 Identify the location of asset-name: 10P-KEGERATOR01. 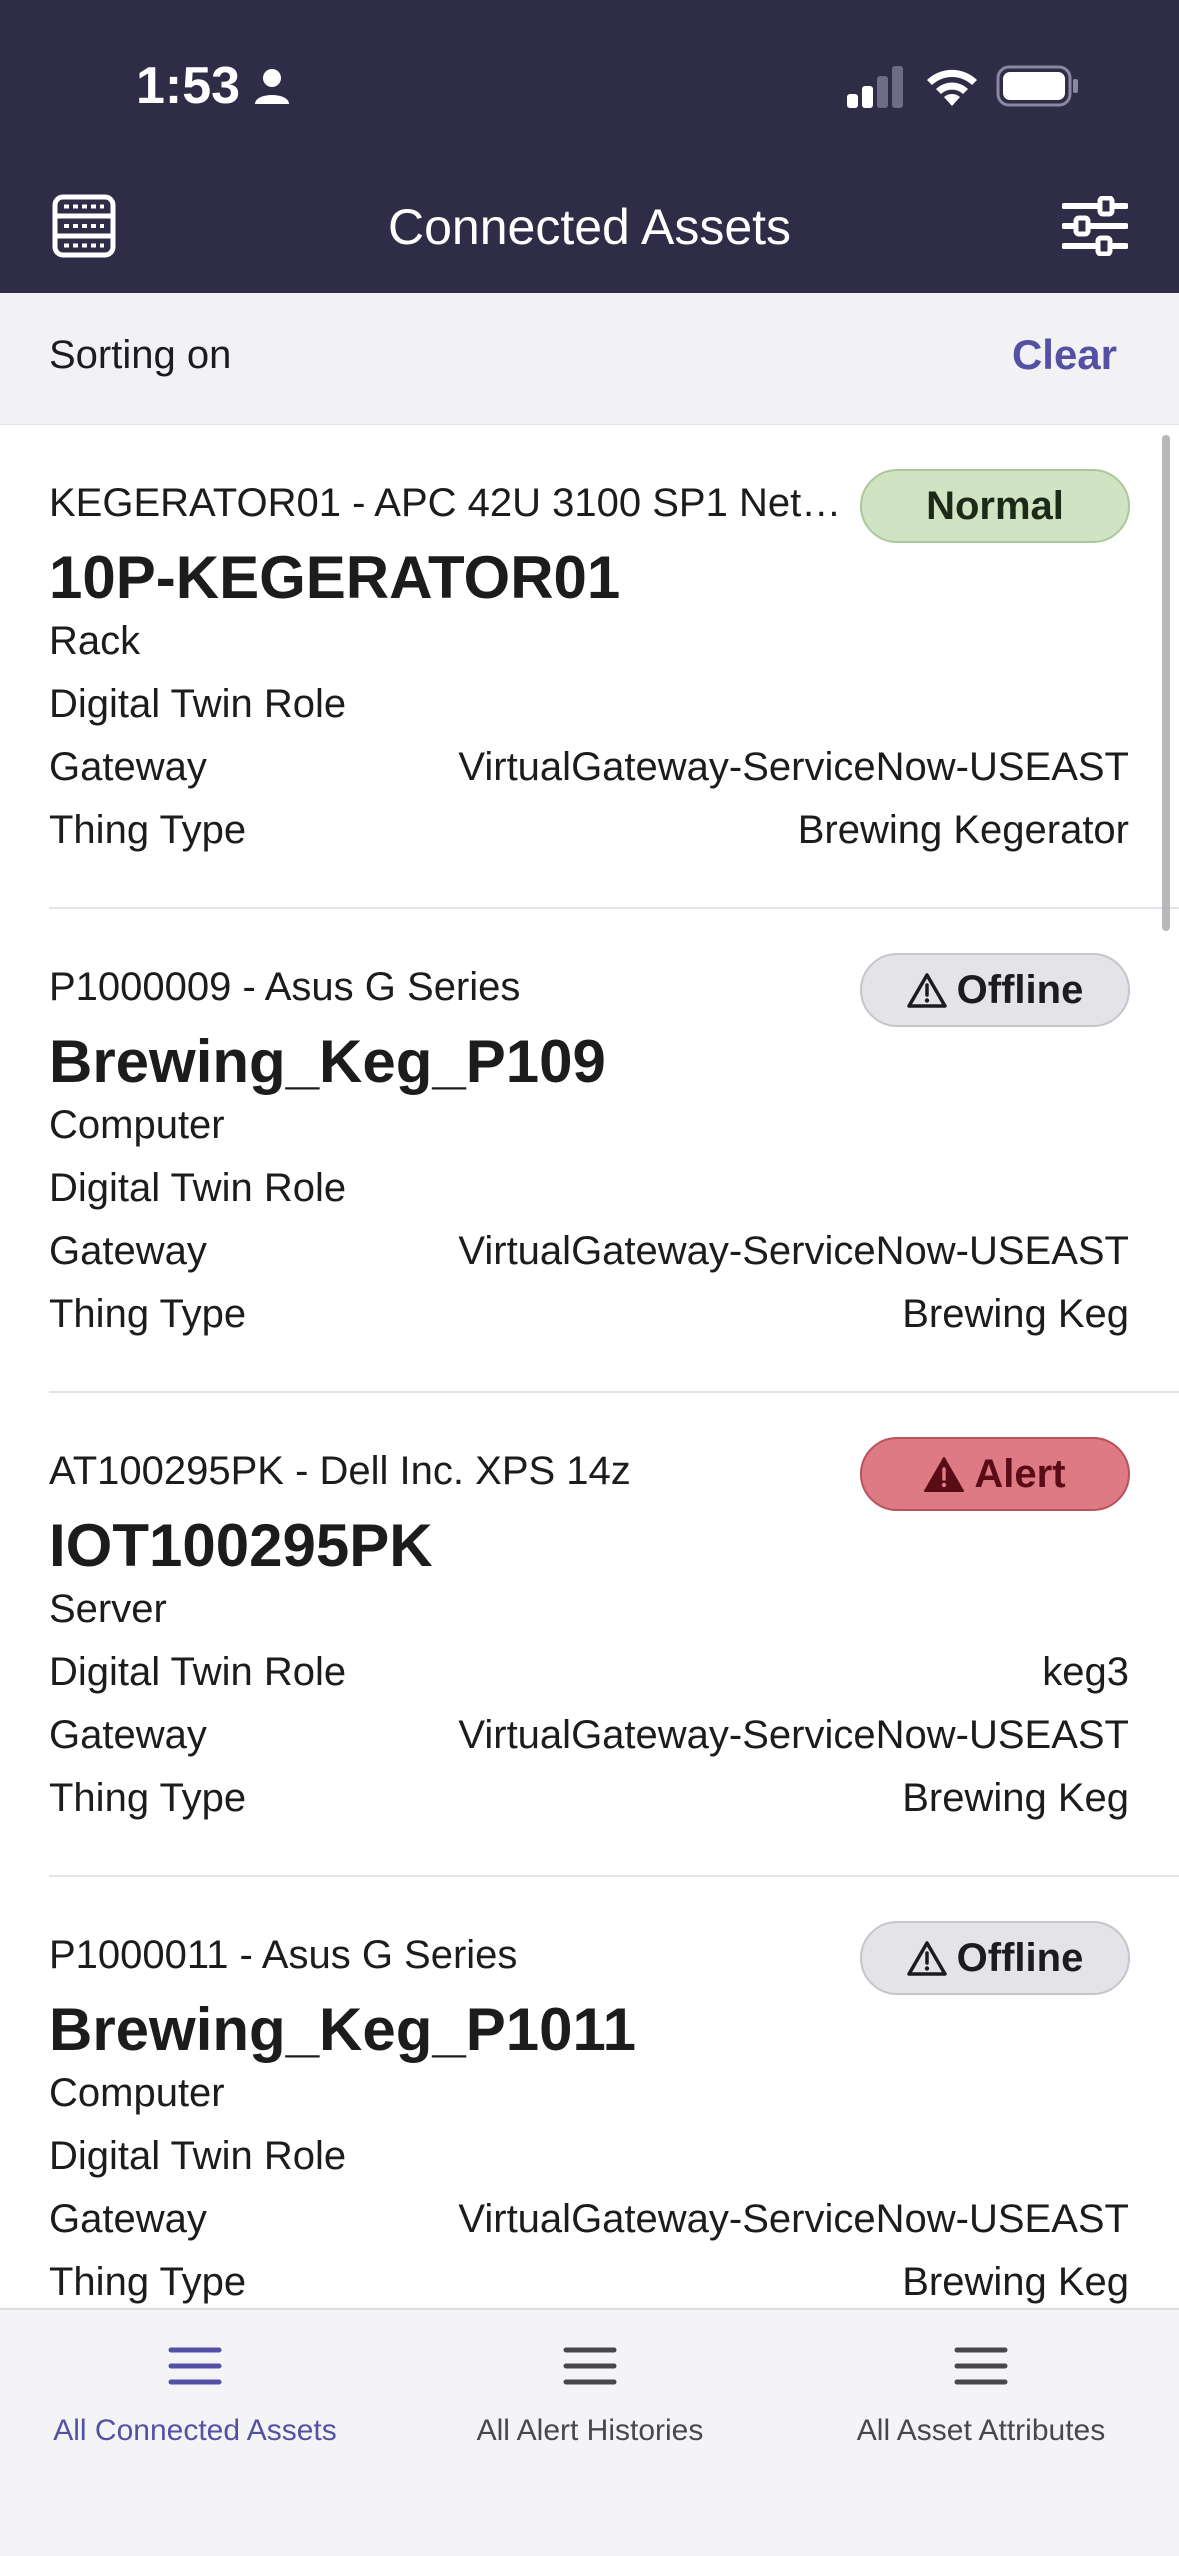
(335, 577).